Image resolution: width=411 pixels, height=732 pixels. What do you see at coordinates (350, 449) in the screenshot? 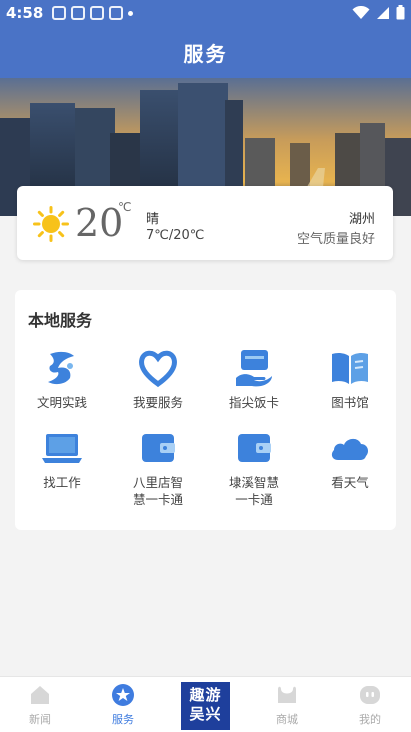
I see `cloud-icon` at bounding box center [350, 449].